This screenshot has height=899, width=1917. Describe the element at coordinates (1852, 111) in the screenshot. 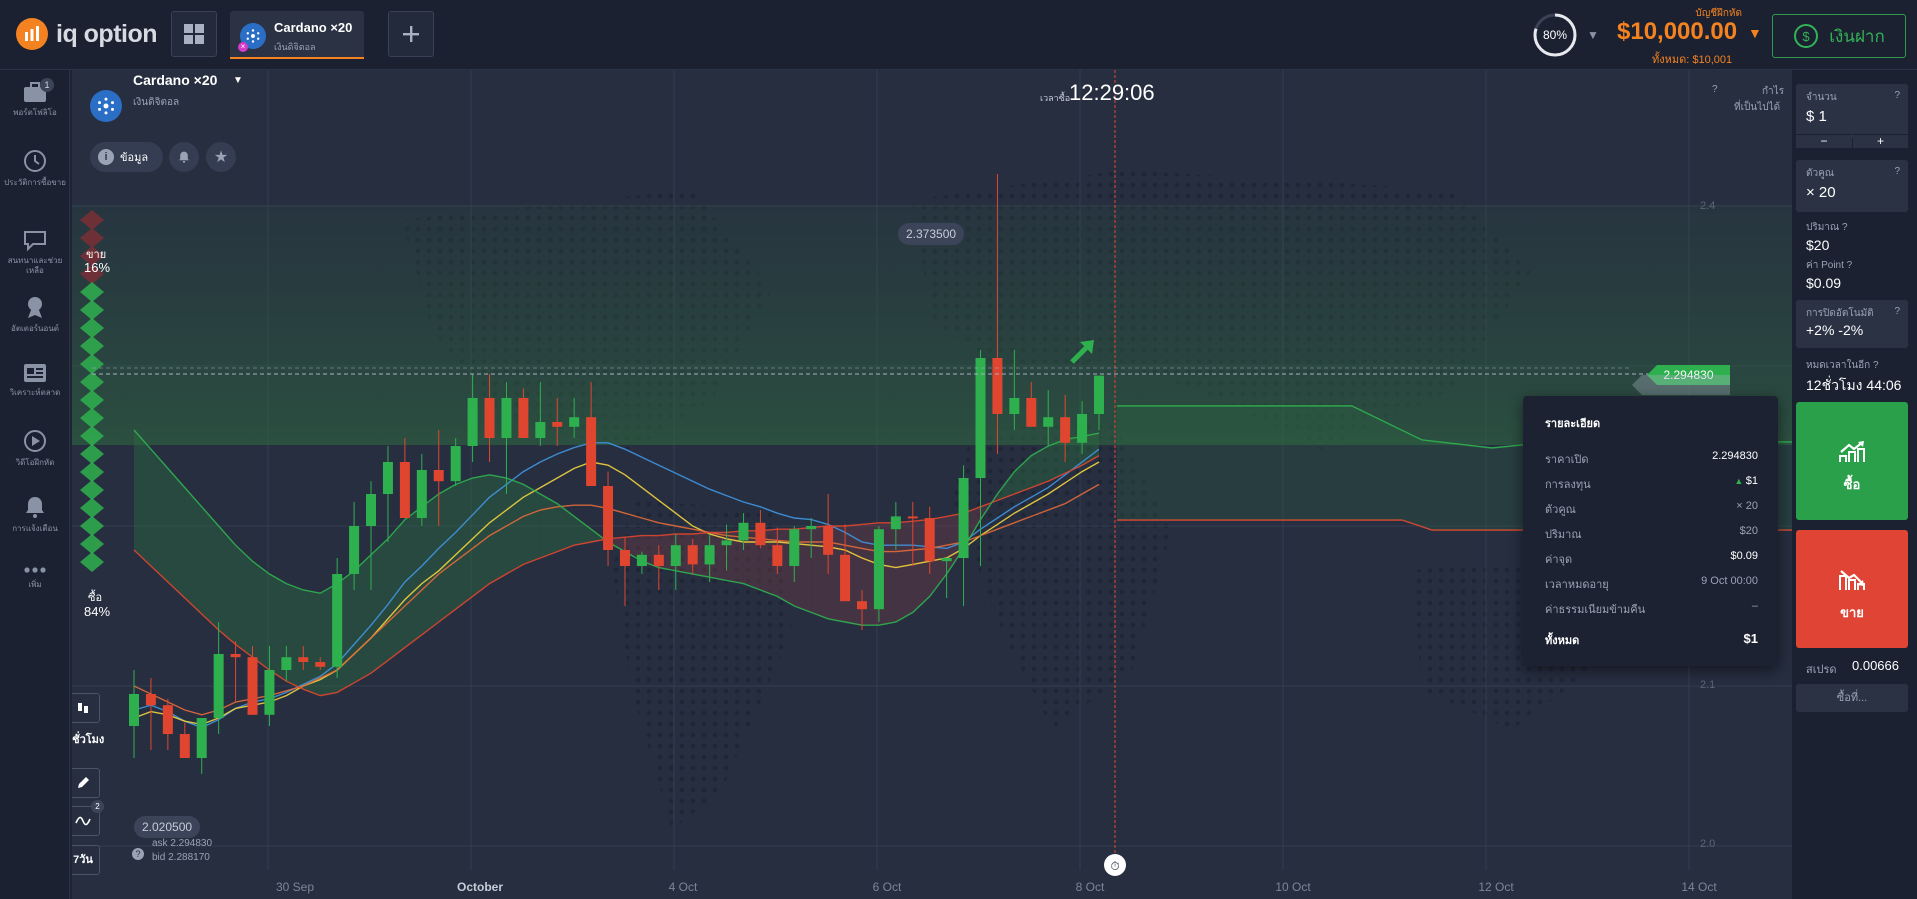

I see `amount-field: จำนวน ? $ 1` at that location.